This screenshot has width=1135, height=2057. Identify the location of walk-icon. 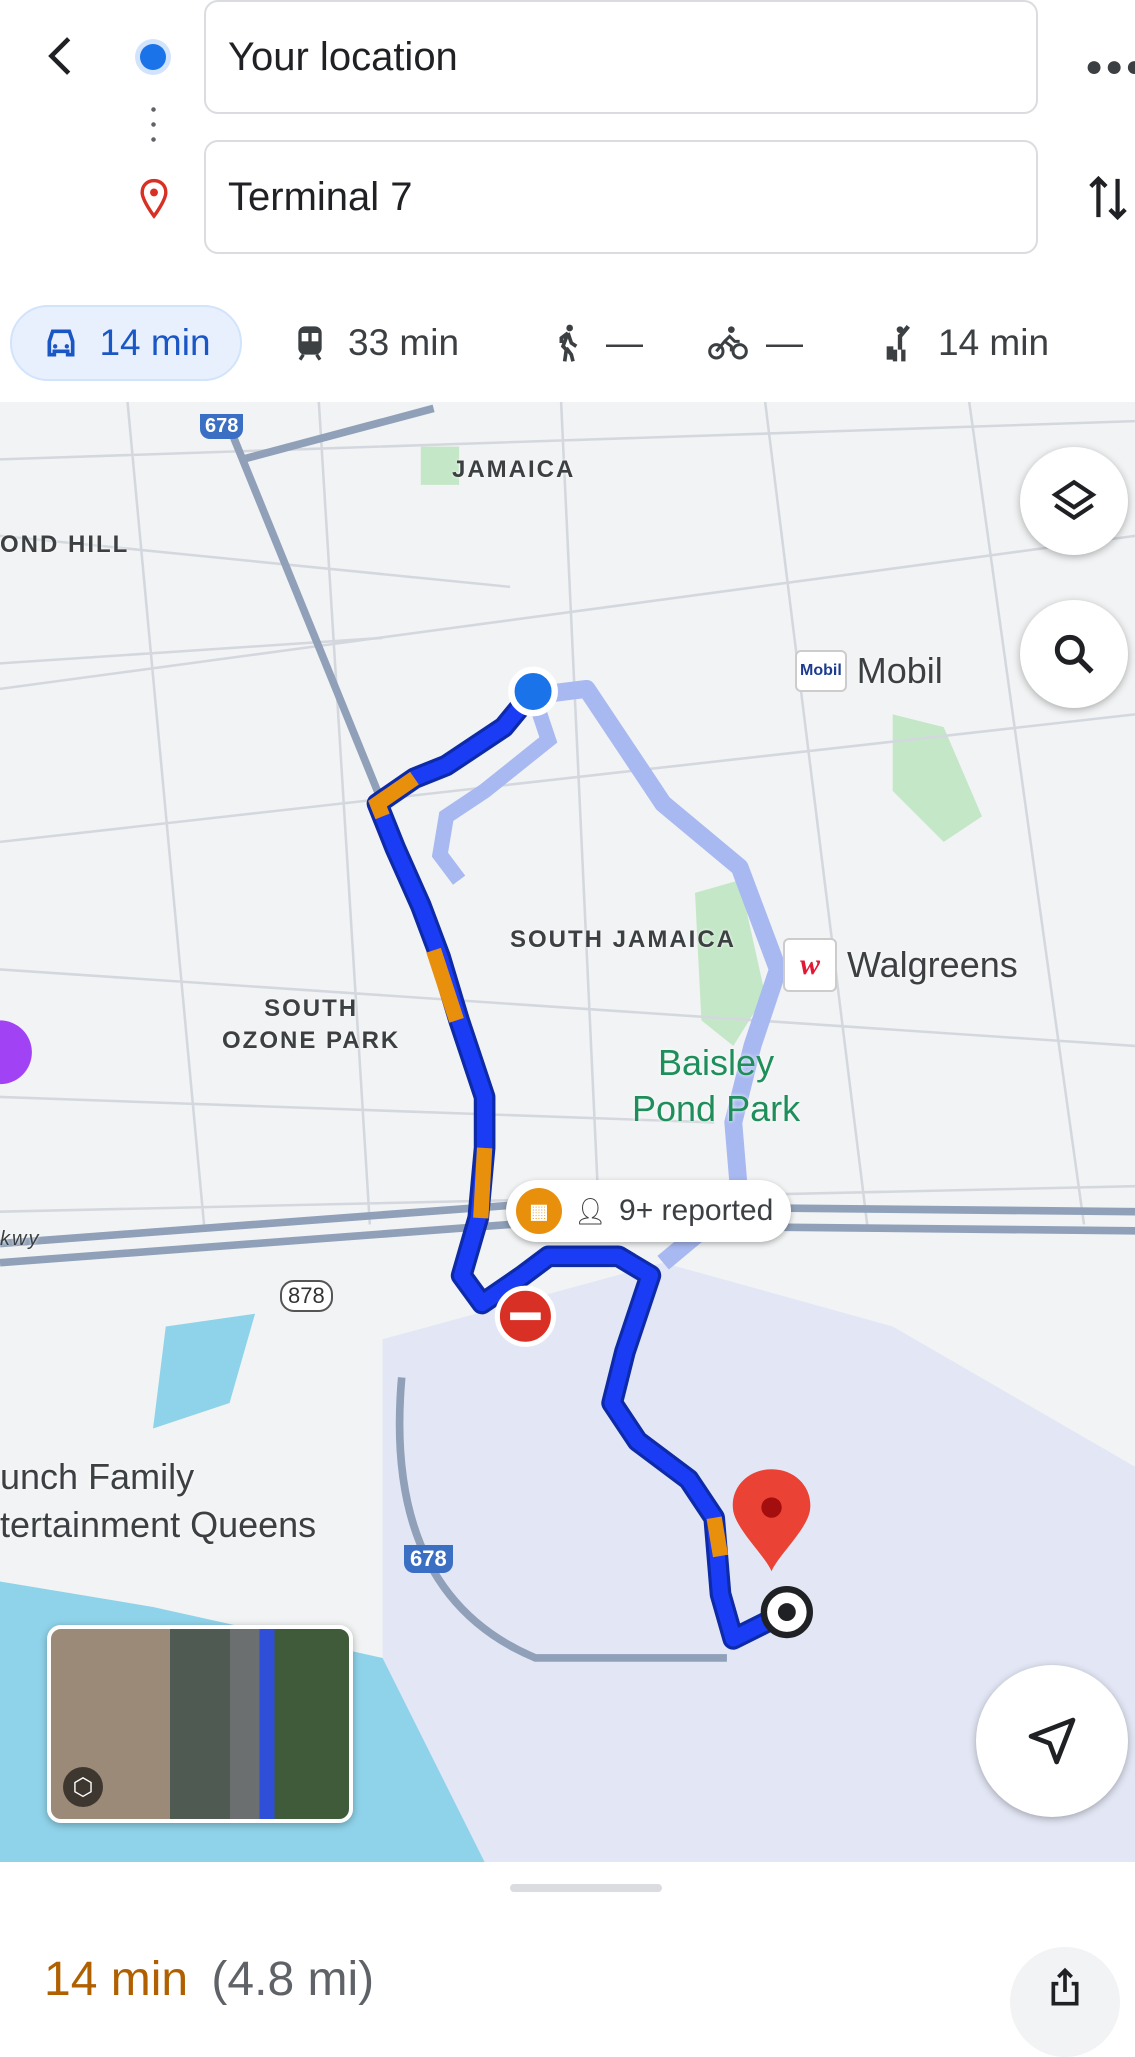
(568, 343).